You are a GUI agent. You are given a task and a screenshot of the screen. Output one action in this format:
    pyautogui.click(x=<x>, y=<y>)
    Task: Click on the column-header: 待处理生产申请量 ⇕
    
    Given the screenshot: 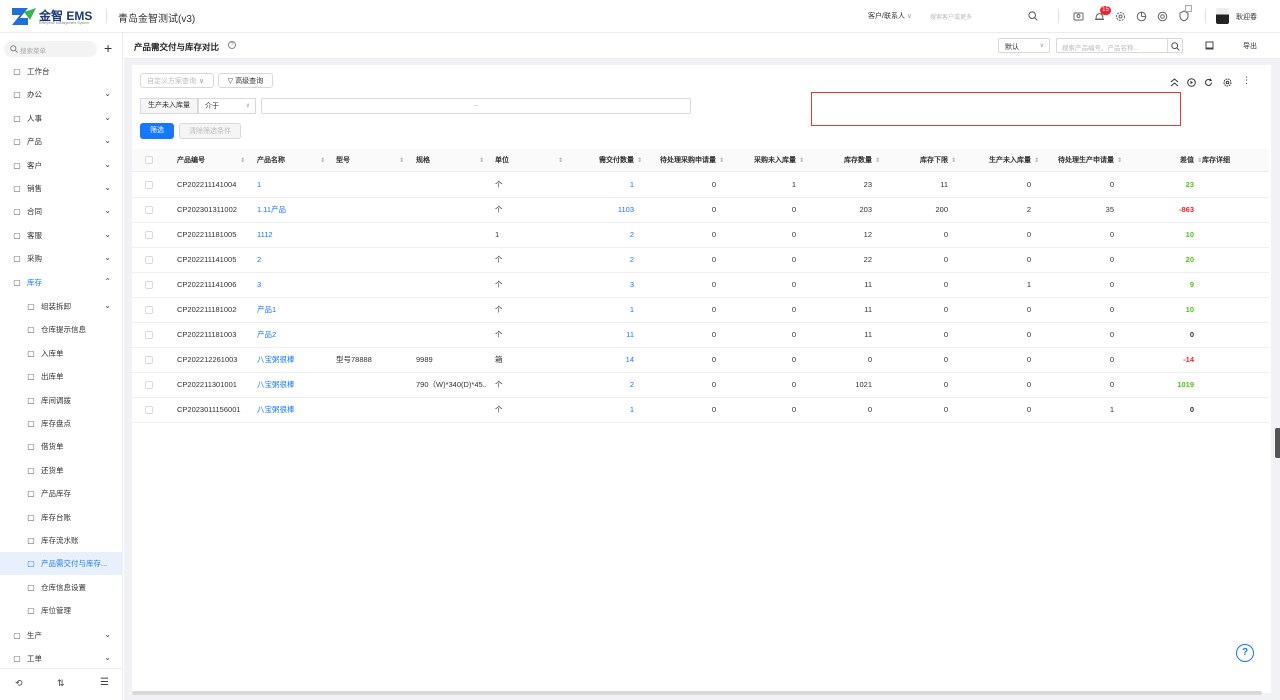 What is the action you would take?
    pyautogui.click(x=1084, y=161)
    